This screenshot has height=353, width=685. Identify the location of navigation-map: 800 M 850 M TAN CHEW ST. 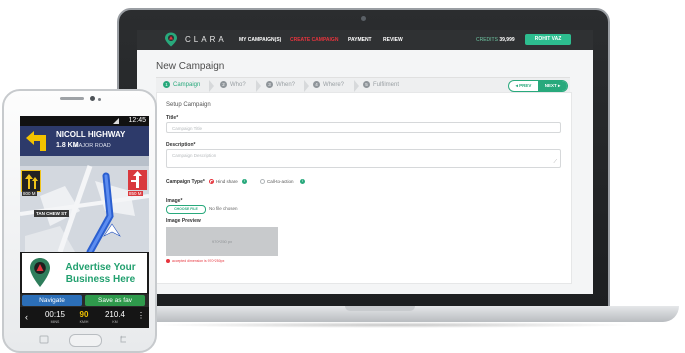
(84, 204).